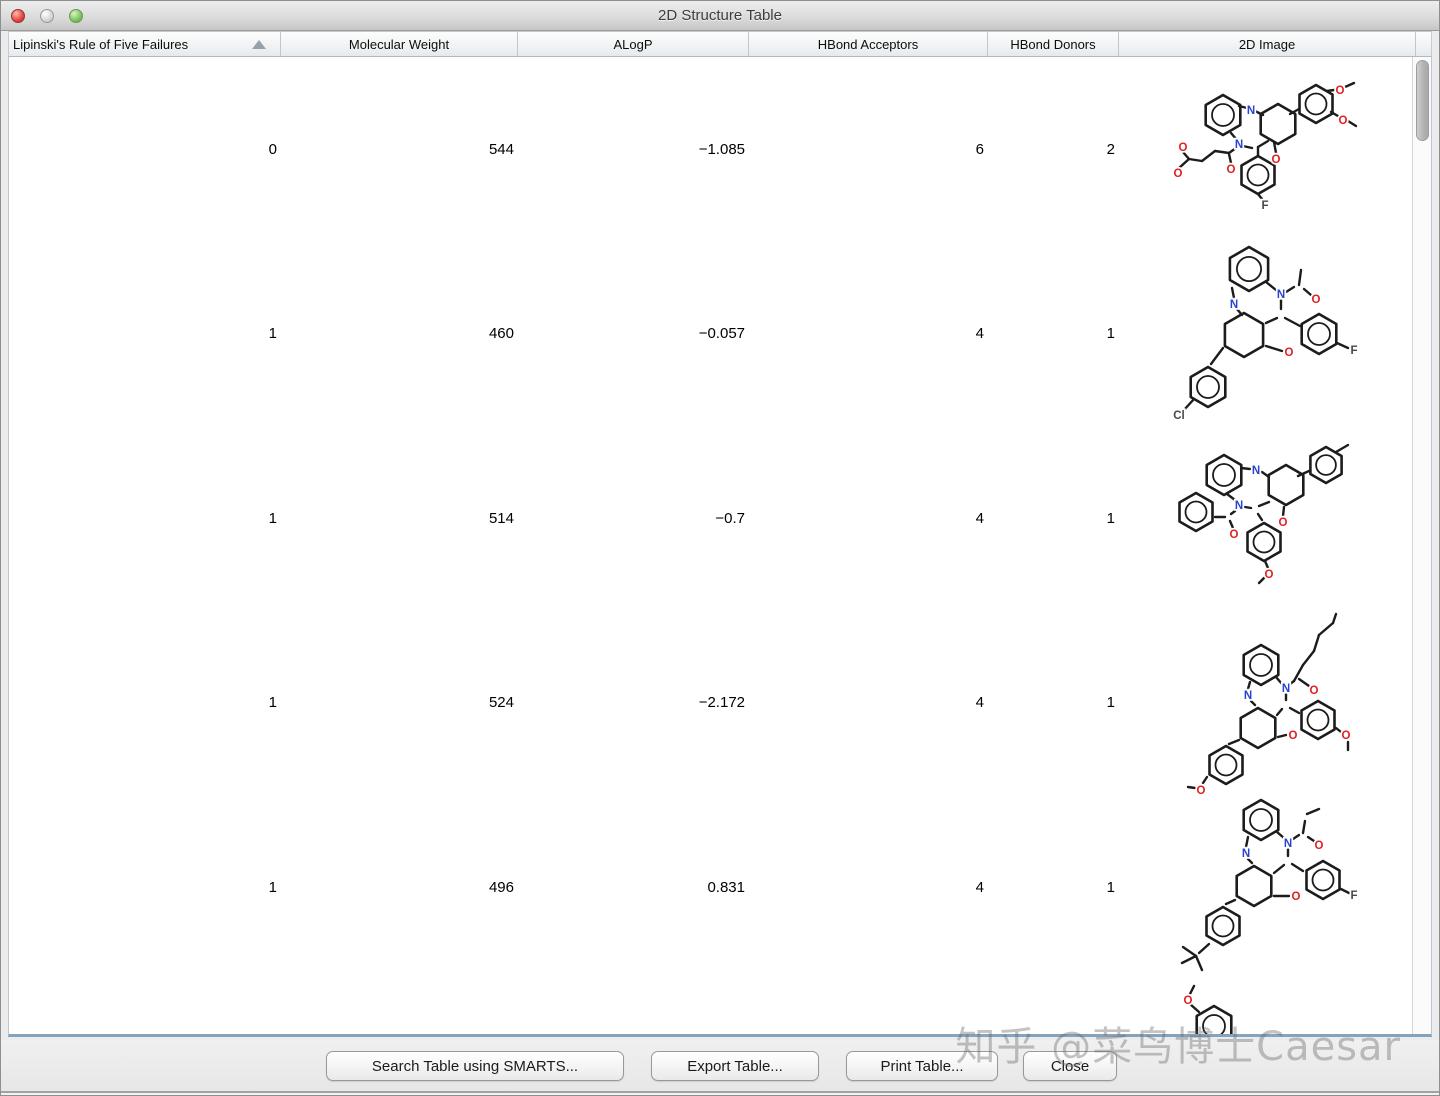  I want to click on cell-molecular-weight: 514, so click(501, 518).